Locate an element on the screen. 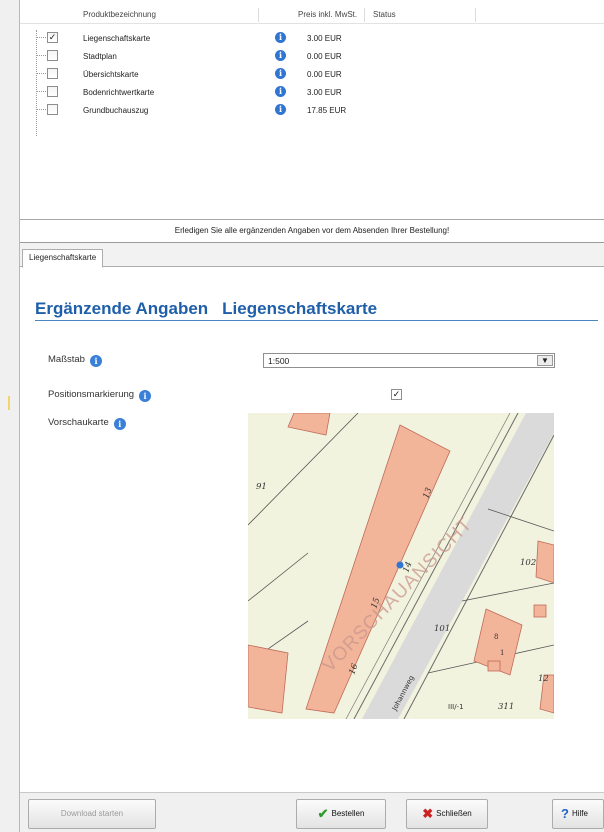 The image size is (604, 832). house-number: 8 is located at coordinates (496, 637).